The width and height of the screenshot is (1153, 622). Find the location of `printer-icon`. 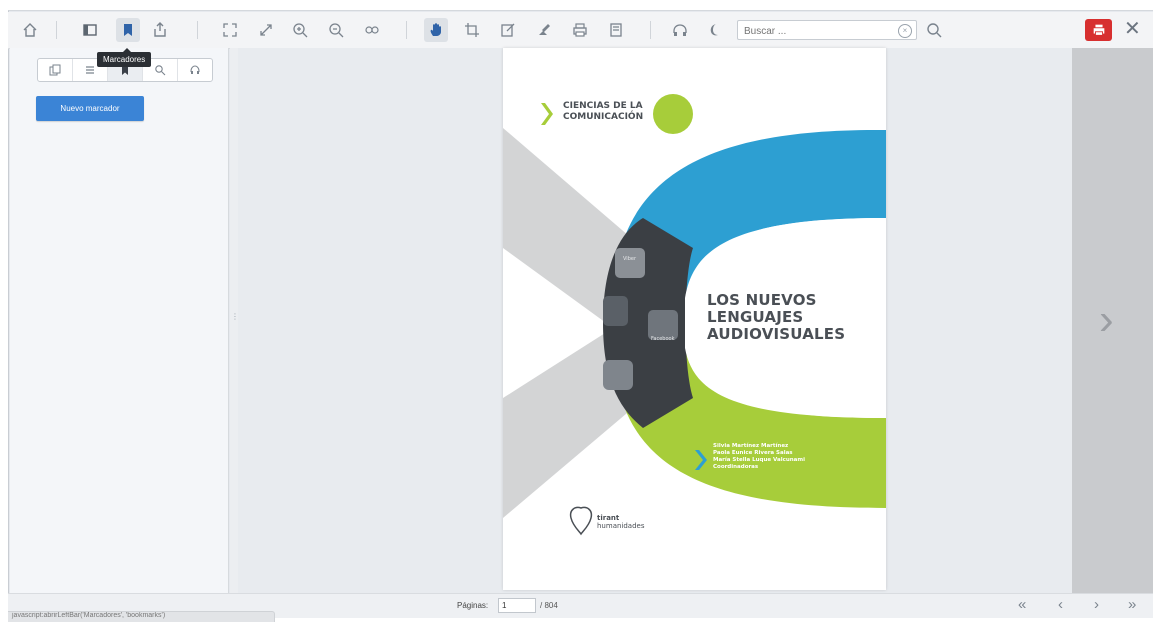

printer-icon is located at coordinates (1098, 30).